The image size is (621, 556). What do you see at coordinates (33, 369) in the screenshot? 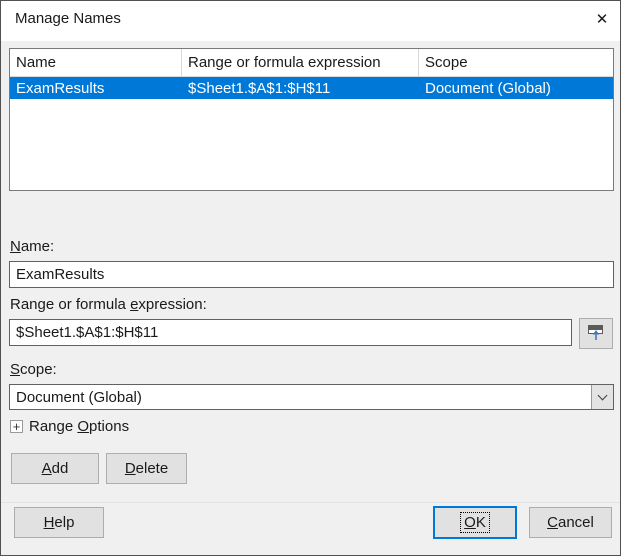
I see `scope-label: Scope:` at bounding box center [33, 369].